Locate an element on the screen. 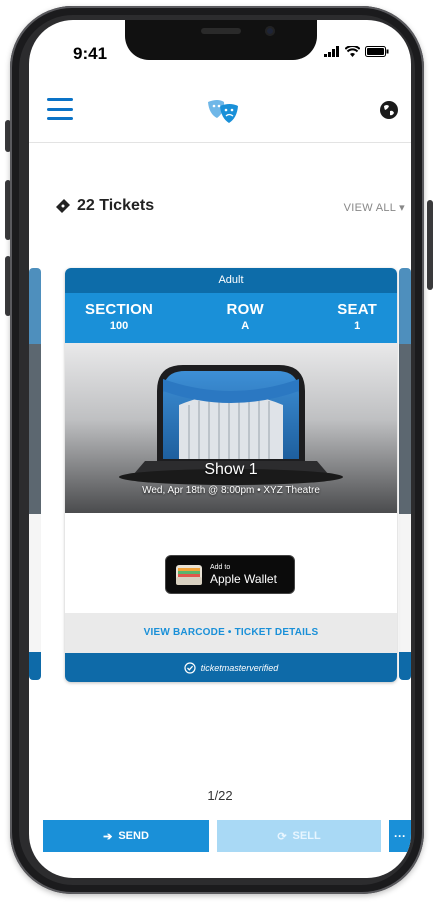 The height and width of the screenshot is (902, 440). refresh-icon: ⟳ is located at coordinates (282, 836).